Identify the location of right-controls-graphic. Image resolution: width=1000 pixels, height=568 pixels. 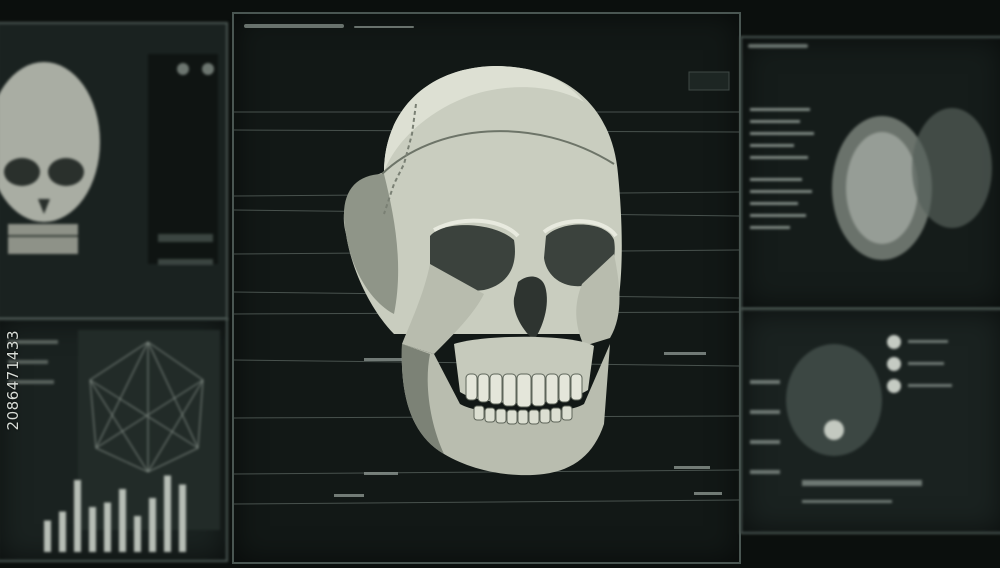
(851, 419).